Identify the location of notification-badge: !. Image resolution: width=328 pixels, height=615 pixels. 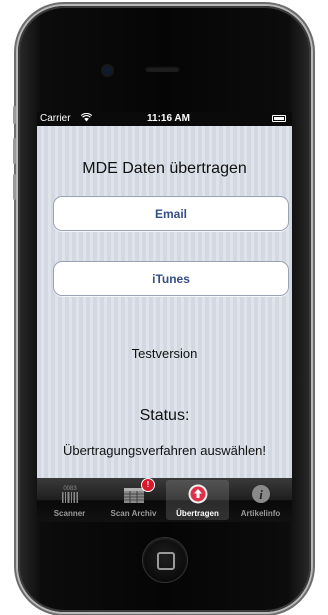
(148, 485).